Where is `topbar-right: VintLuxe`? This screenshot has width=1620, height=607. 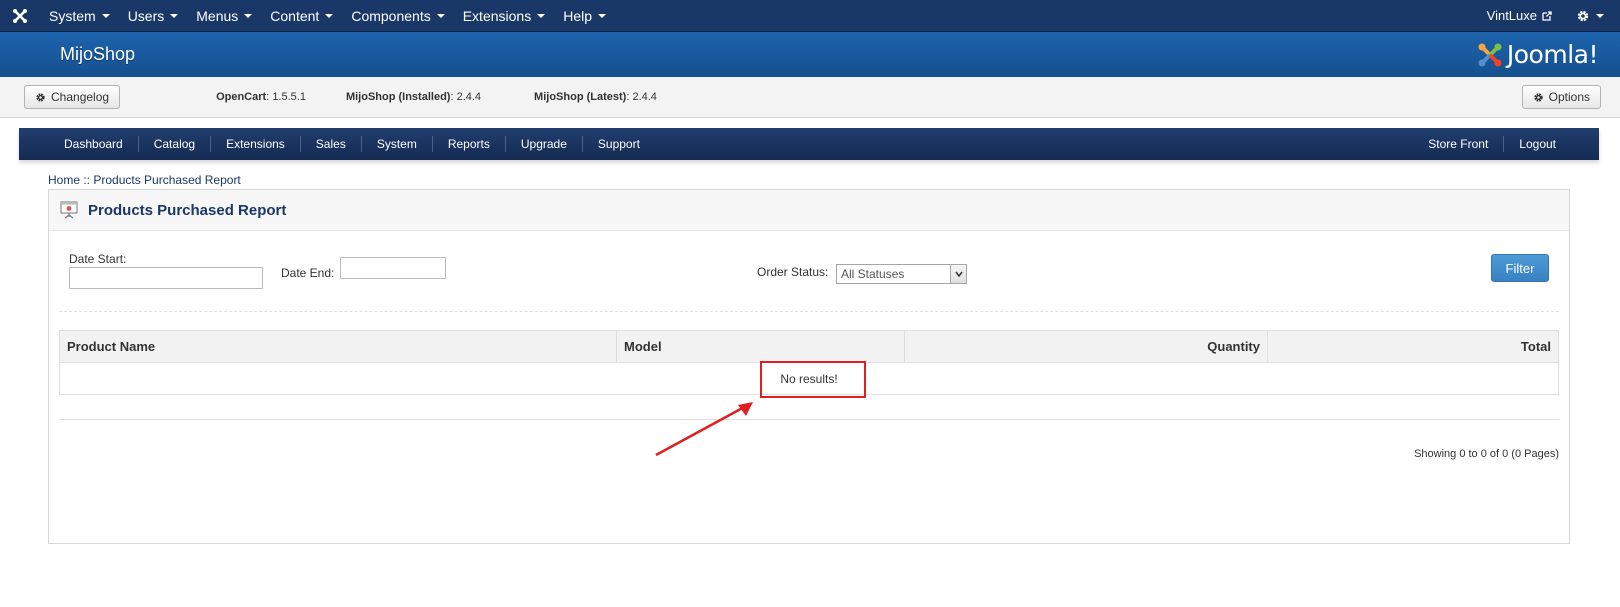 topbar-right: VintLuxe is located at coordinates (1553, 16).